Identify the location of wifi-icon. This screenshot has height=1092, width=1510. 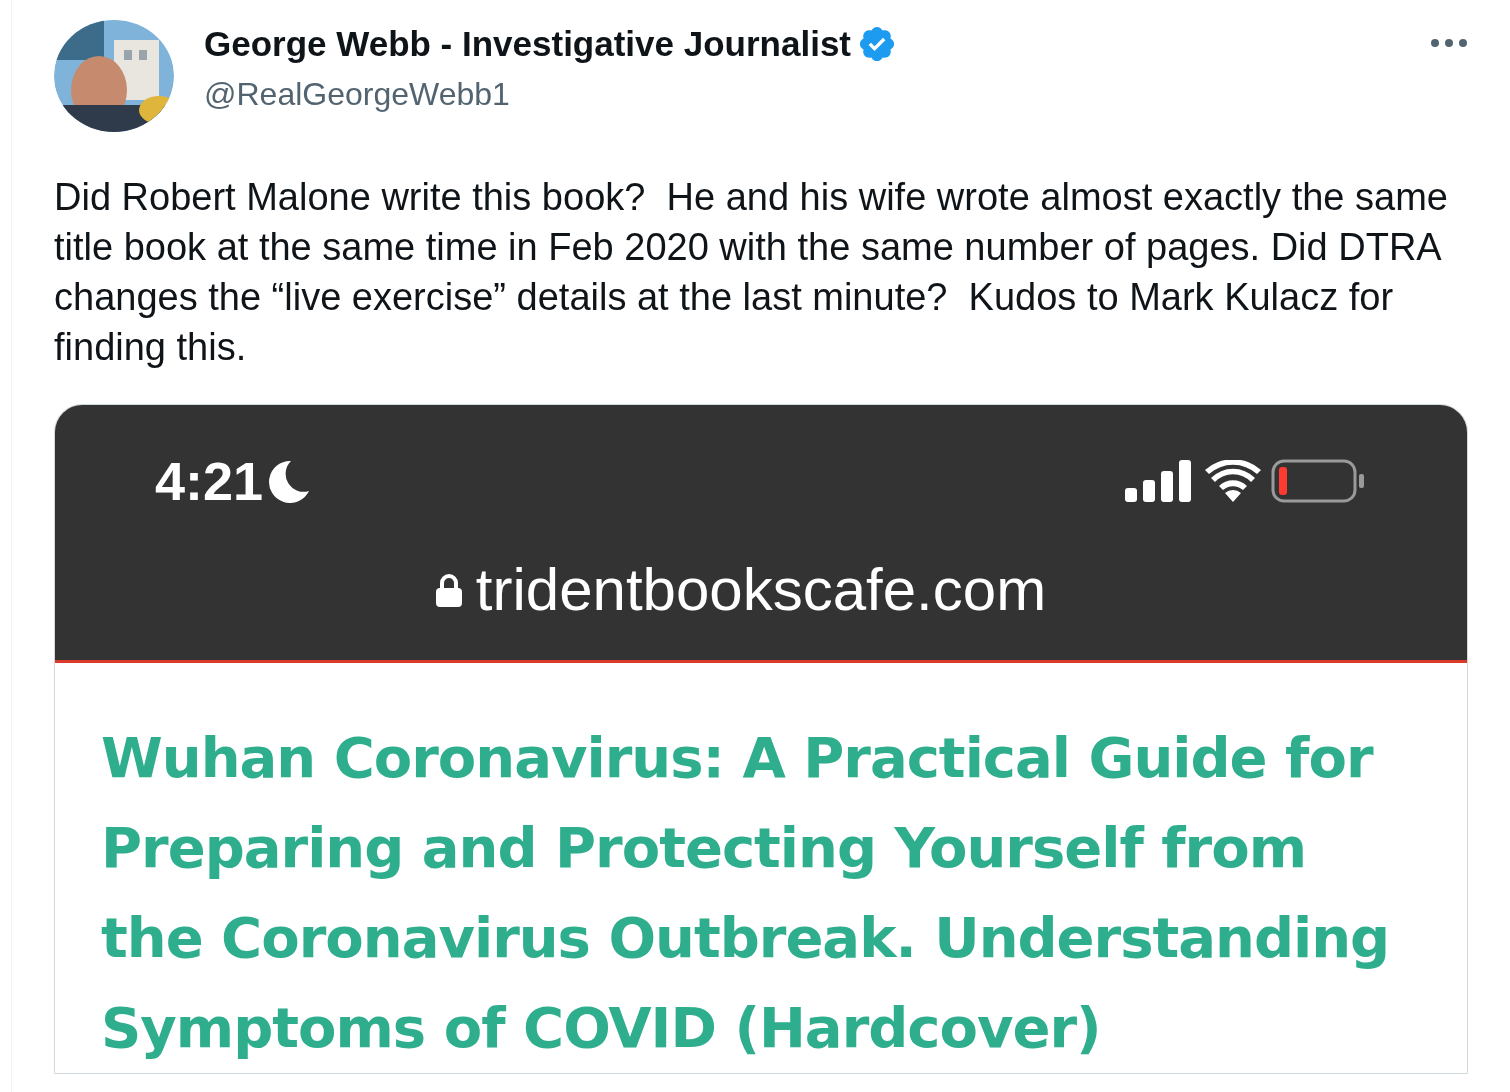
(1233, 481).